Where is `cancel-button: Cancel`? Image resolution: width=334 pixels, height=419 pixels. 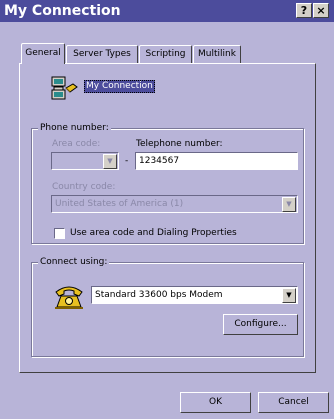 cancel-button: Cancel is located at coordinates (293, 402).